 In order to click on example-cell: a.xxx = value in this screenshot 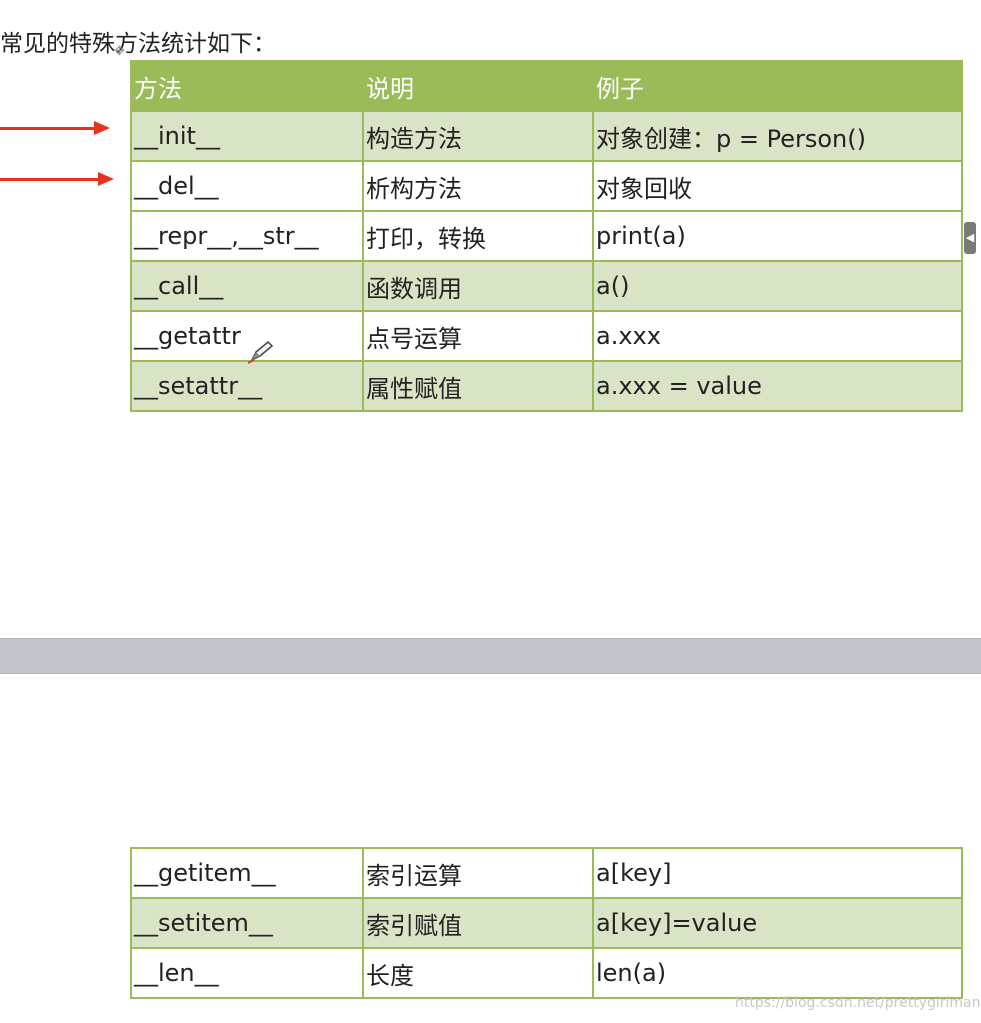, I will do `click(777, 386)`.